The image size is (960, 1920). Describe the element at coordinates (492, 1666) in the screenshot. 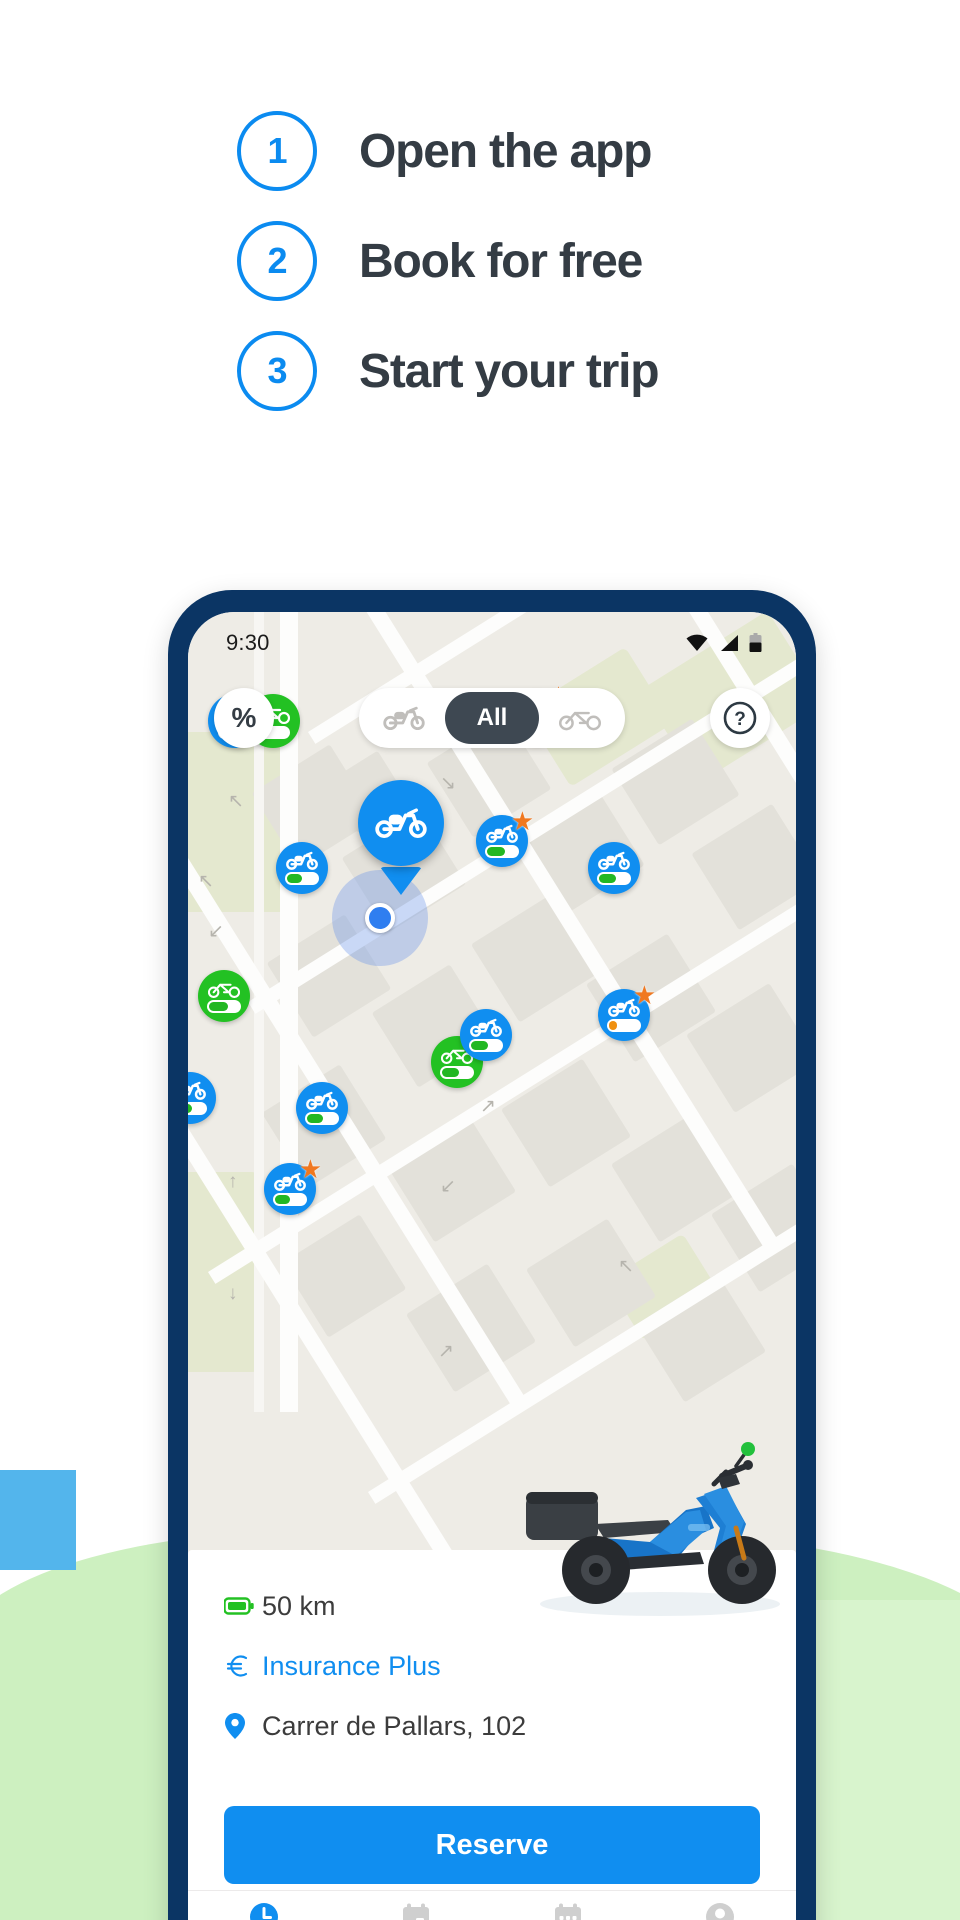

I see `vehicle-insurance-row: Insurance Plus` at that location.